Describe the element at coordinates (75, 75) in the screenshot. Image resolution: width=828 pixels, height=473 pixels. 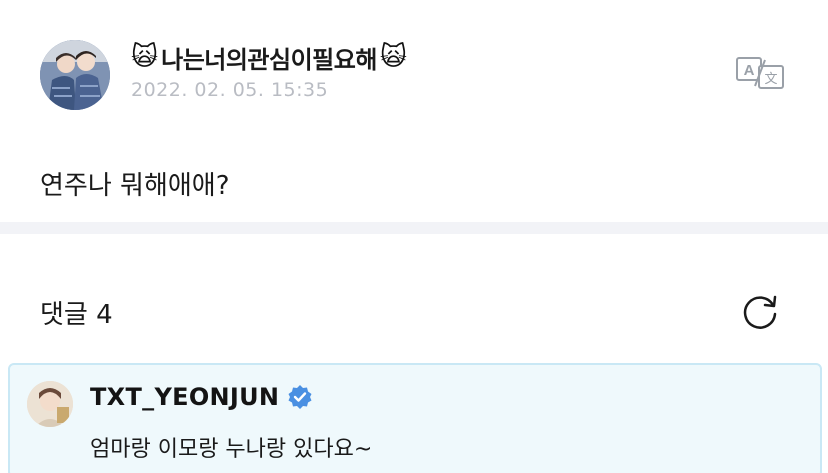
I see `author-avatar` at that location.